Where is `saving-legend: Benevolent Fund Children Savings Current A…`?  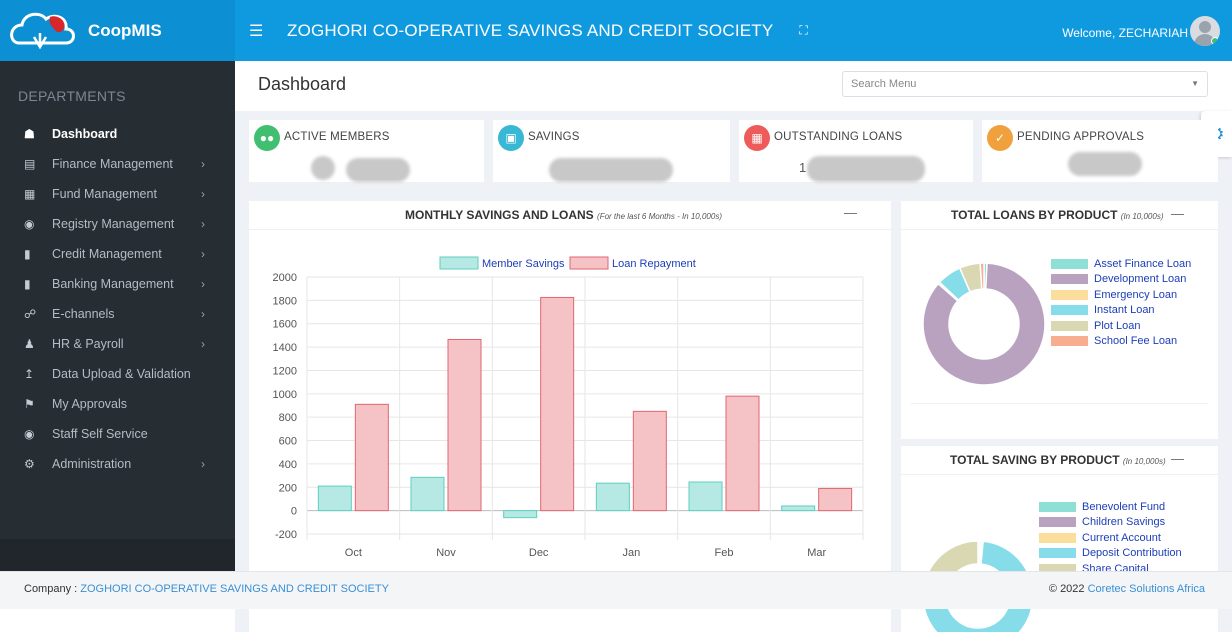
saving-legend: Benevolent Fund Children Savings Current A… is located at coordinates (1110, 535).